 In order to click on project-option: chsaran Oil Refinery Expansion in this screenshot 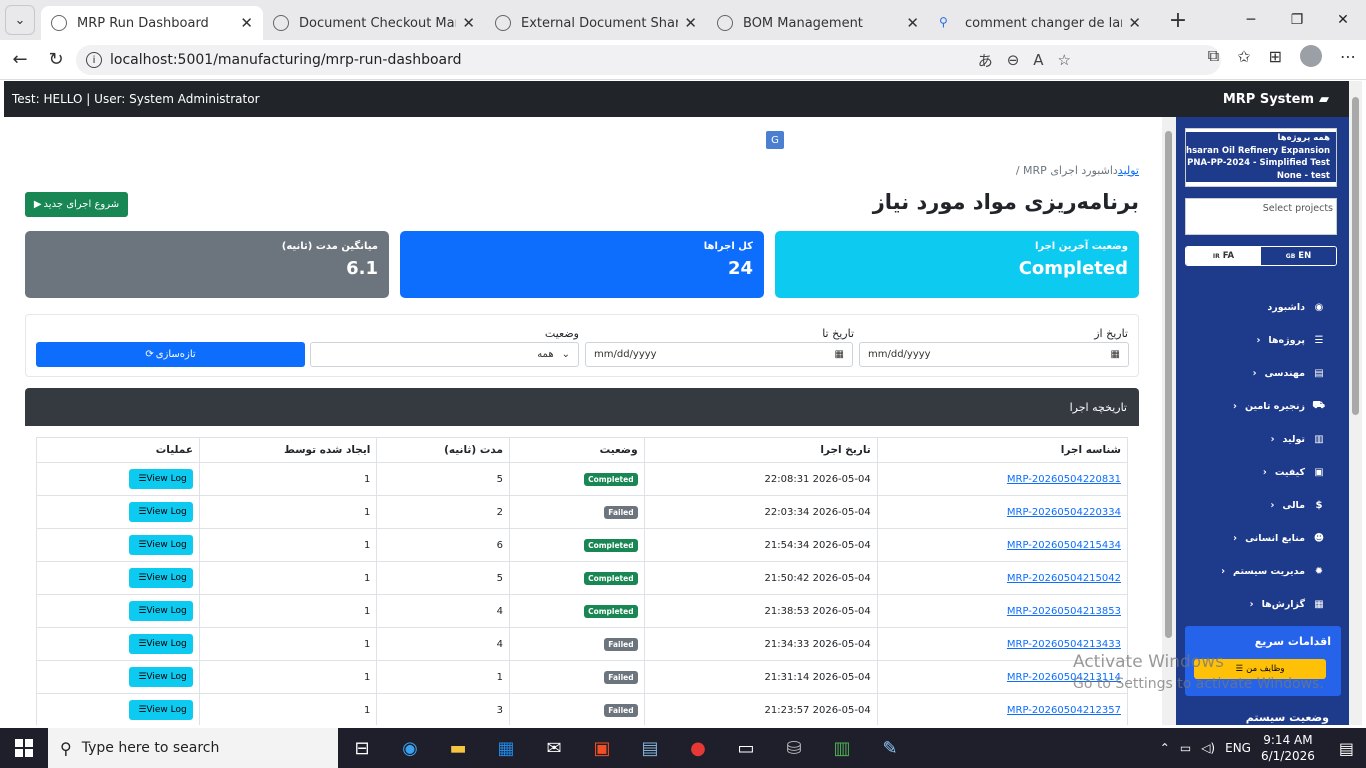, I will do `click(1261, 150)`.